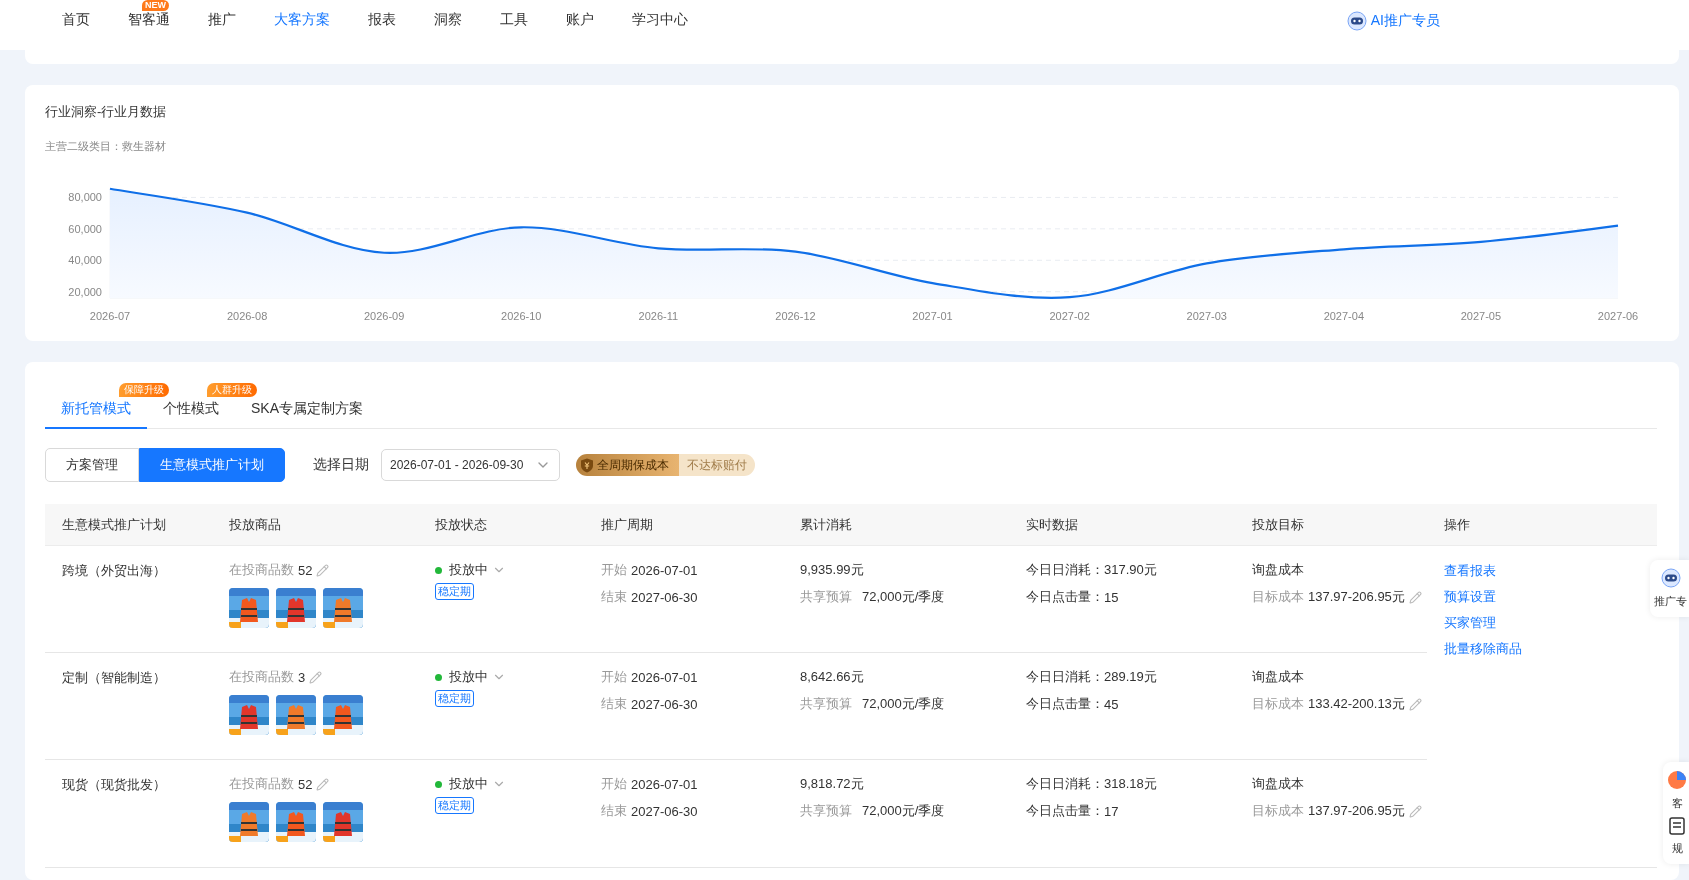  What do you see at coordinates (76, 20) in the screenshot?
I see `nav-item: 首页` at bounding box center [76, 20].